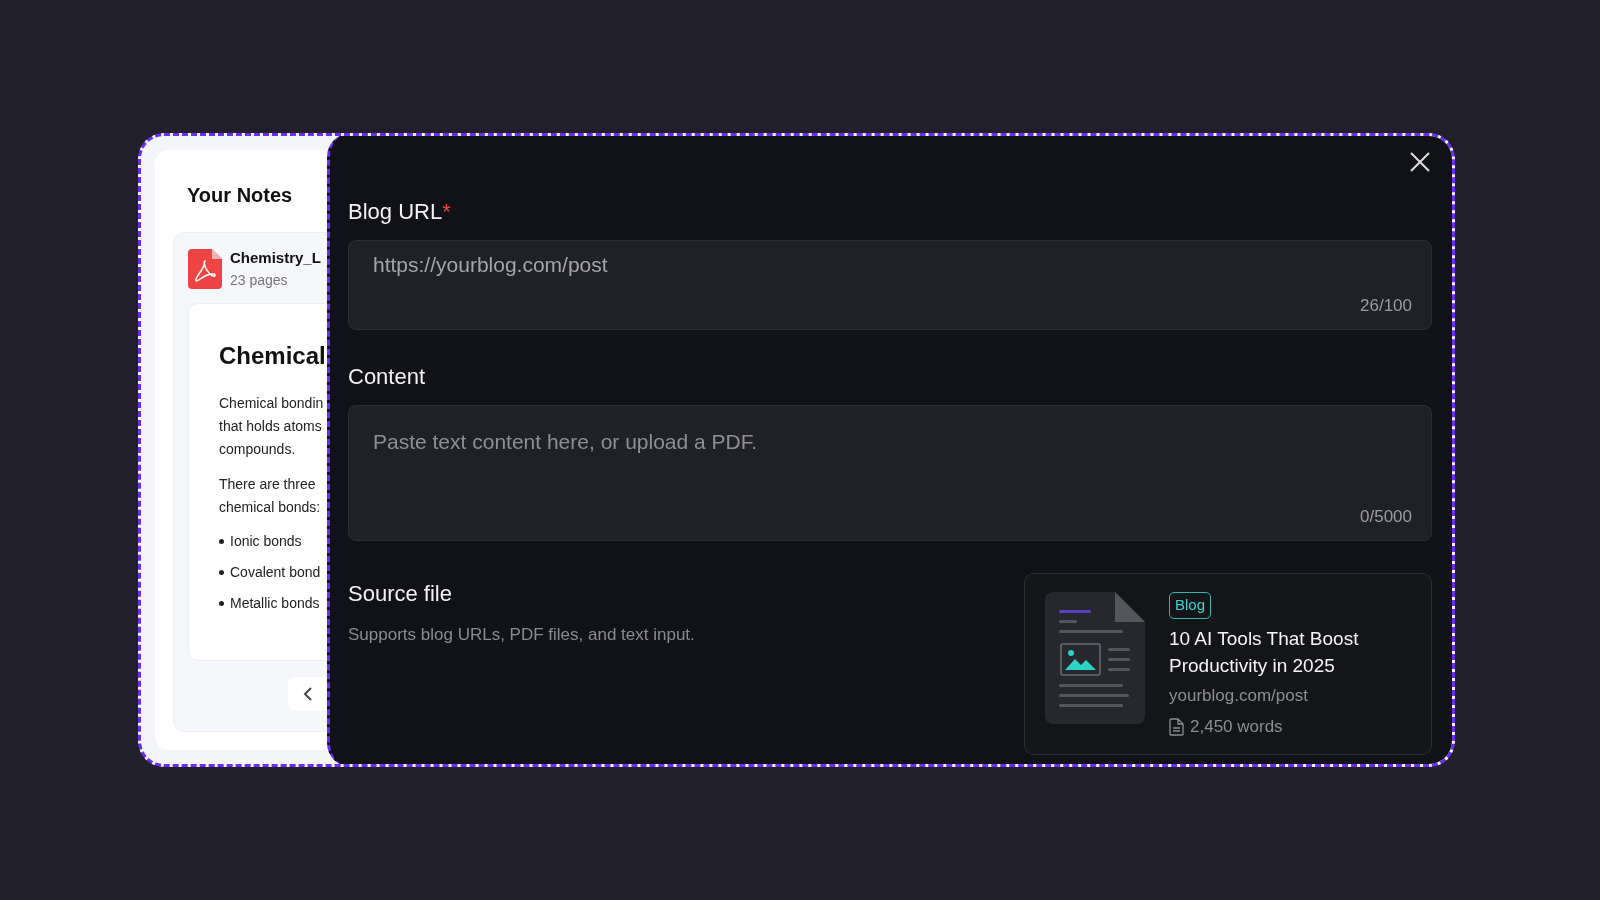 This screenshot has width=1600, height=900. Describe the element at coordinates (395, 211) in the screenshot. I see `field-label: Blog URL` at that location.